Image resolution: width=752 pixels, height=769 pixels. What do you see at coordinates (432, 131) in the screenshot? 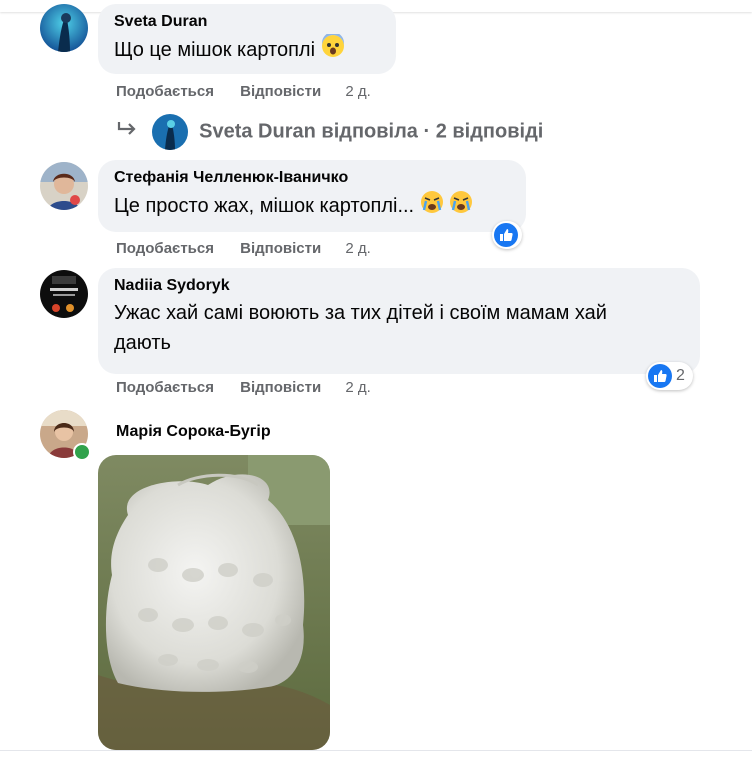
I see `reply-summary-text: відповіла · 2 відповіді` at bounding box center [432, 131].